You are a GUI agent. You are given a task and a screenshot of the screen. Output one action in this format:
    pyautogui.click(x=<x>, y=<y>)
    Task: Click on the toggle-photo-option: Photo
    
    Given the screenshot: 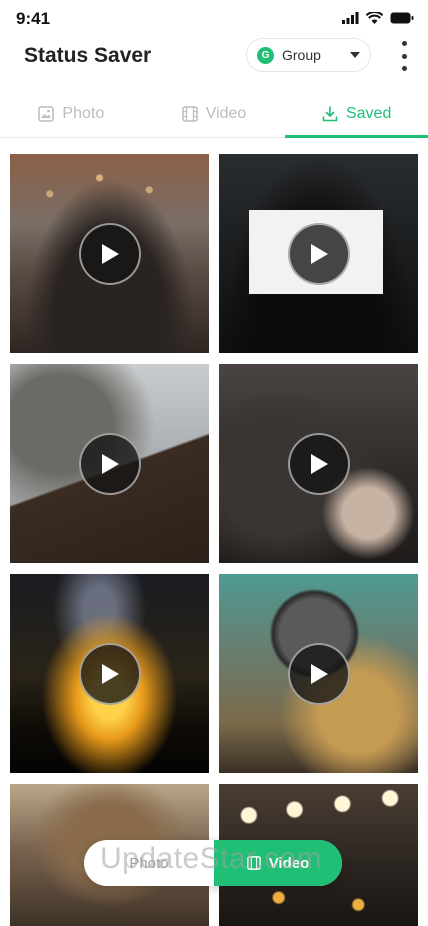 What is the action you would take?
    pyautogui.click(x=149, y=863)
    